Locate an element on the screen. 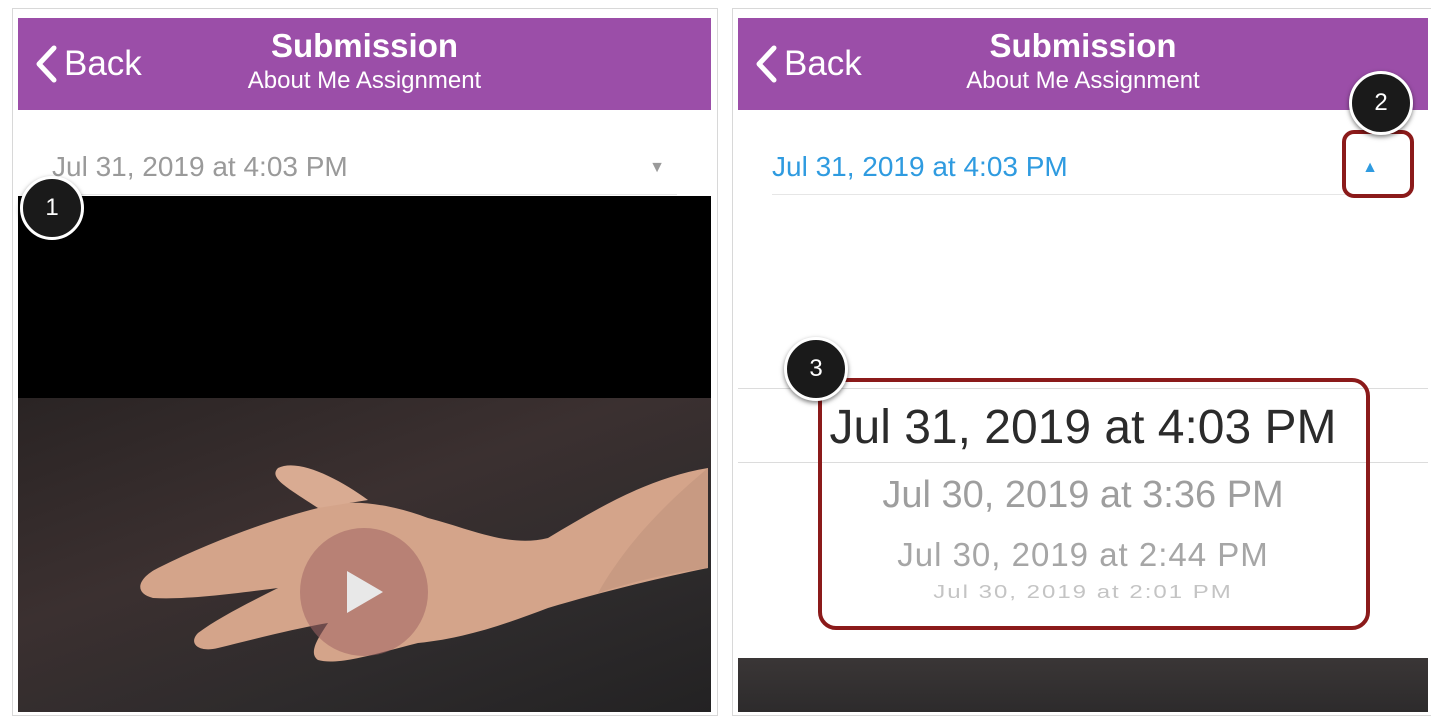 The height and width of the screenshot is (716, 1431). play-button is located at coordinates (364, 592).